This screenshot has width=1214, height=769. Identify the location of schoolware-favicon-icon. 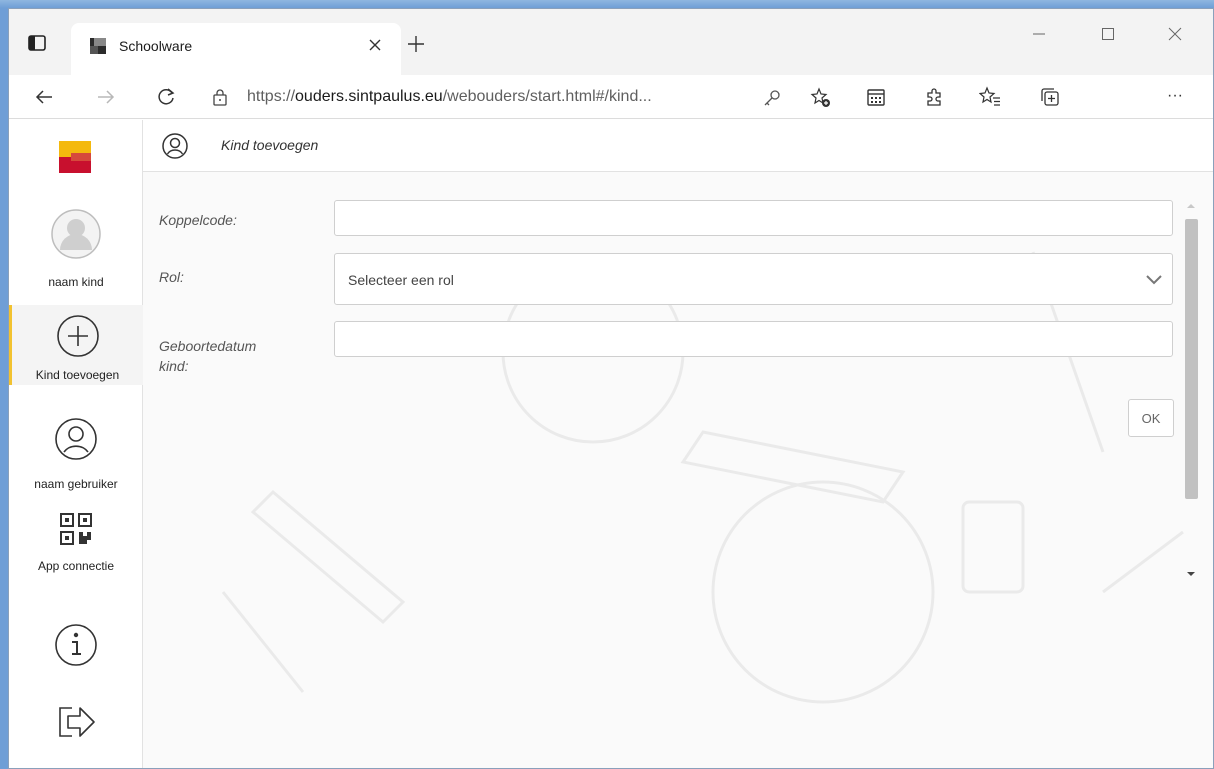
(98, 46).